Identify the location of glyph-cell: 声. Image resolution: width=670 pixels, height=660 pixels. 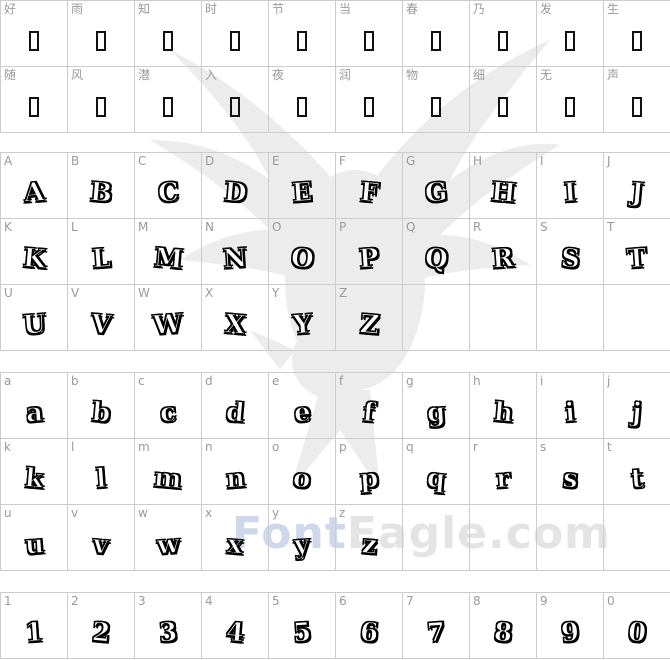
(637, 100).